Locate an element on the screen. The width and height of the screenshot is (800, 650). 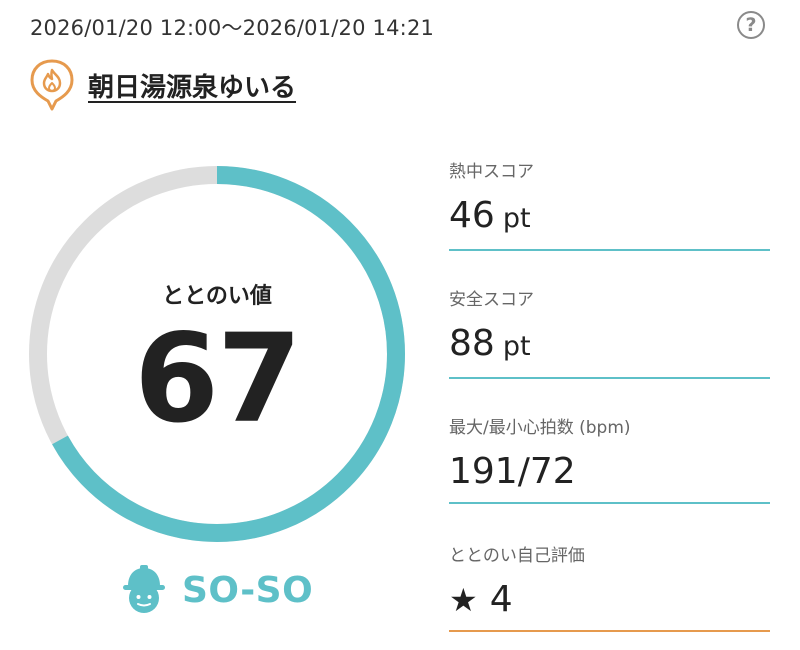
metric-heat-score: 熱中スコア 46 pt is located at coordinates (609, 204).